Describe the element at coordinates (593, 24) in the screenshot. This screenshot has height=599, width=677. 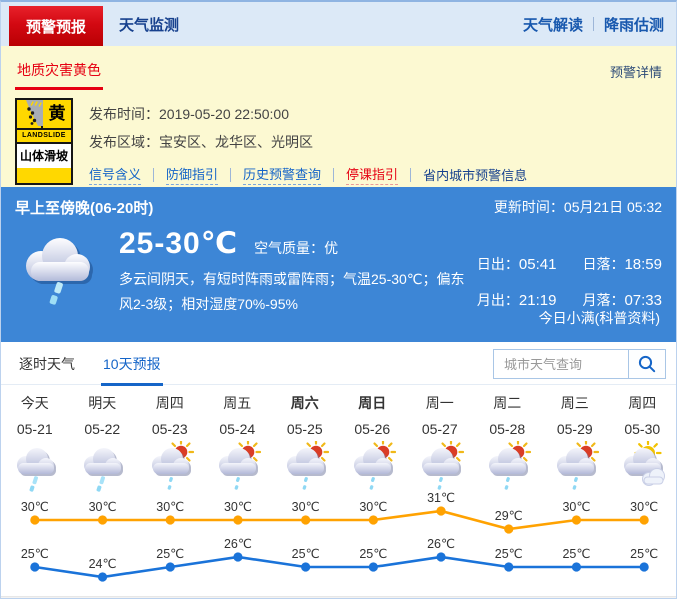
I see `topbar-links: 天气解读 降雨估测` at that location.